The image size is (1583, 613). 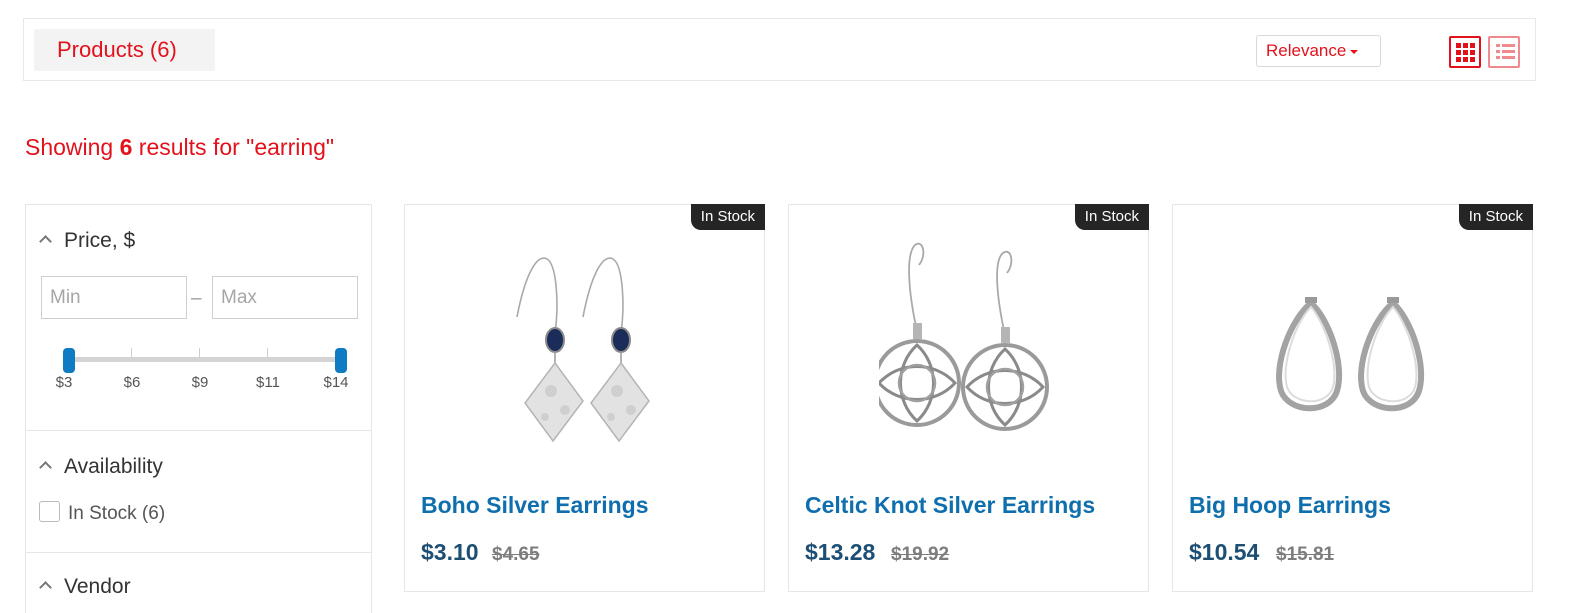 What do you see at coordinates (450, 552) in the screenshot?
I see `product-price: $3.10` at bounding box center [450, 552].